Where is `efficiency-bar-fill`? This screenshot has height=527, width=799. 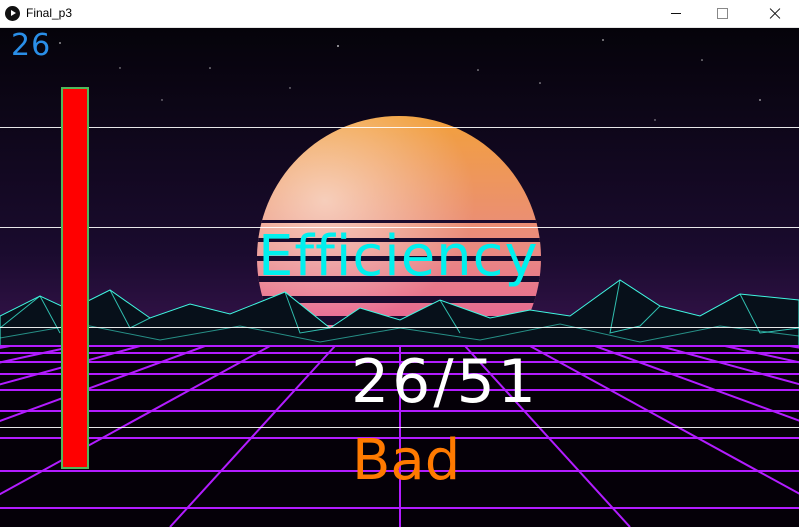
efficiency-bar-fill is located at coordinates (75, 370).